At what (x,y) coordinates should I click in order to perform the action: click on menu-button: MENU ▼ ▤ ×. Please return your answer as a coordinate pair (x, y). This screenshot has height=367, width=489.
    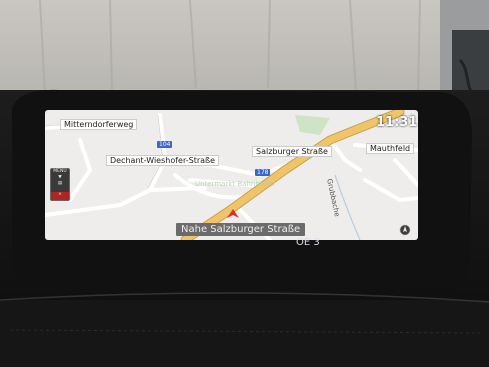
    Looking at the image, I should click on (60, 184).